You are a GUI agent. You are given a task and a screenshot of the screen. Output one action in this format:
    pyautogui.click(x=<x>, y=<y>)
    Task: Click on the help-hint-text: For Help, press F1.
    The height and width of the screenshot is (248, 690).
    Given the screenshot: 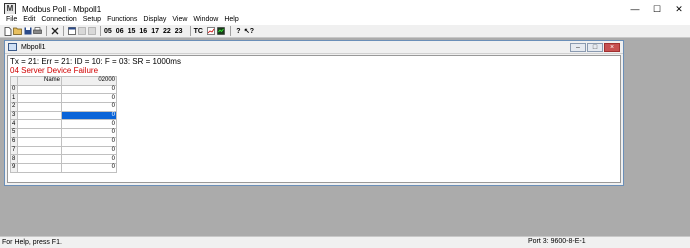 What is the action you would take?
    pyautogui.click(x=32, y=242)
    